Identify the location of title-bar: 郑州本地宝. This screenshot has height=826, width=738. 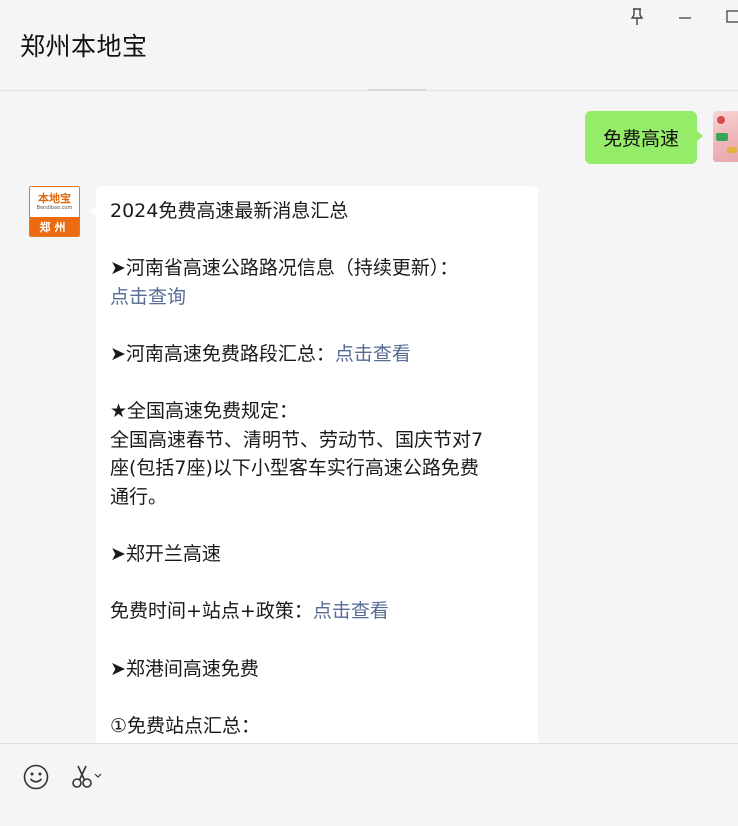
(369, 45).